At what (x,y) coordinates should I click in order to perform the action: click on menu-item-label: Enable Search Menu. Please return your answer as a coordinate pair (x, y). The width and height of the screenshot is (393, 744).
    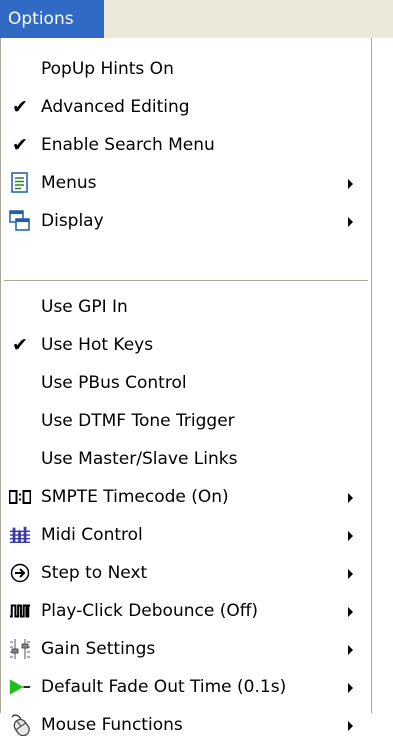
    Looking at the image, I should click on (128, 145).